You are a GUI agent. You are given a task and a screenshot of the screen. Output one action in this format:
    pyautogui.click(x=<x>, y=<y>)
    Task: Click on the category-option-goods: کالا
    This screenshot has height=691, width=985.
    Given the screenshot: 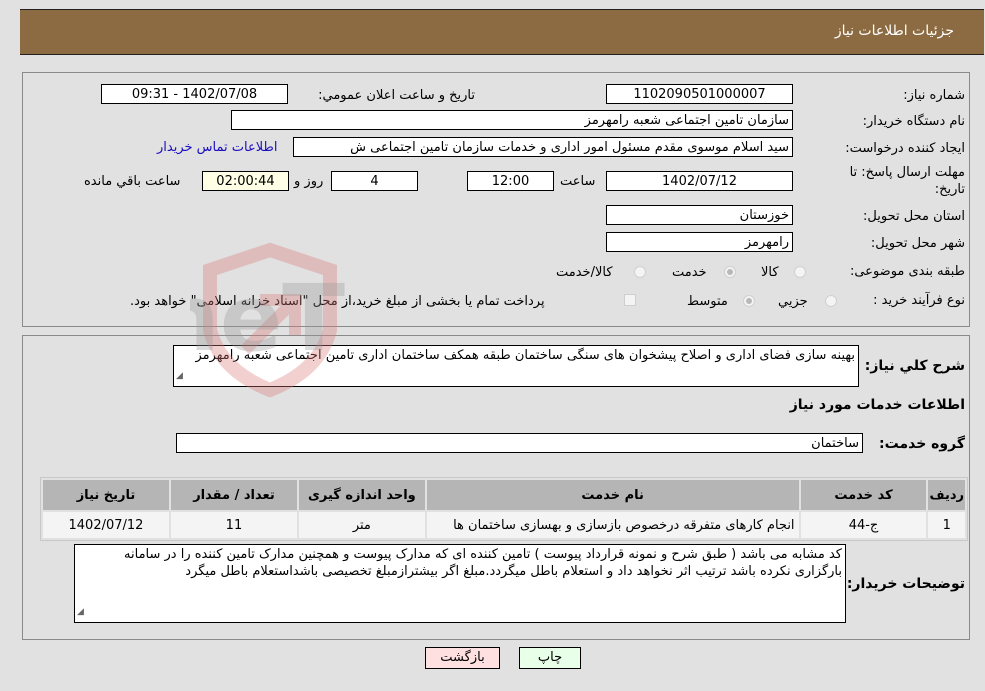 What is the action you would take?
    pyautogui.click(x=770, y=272)
    